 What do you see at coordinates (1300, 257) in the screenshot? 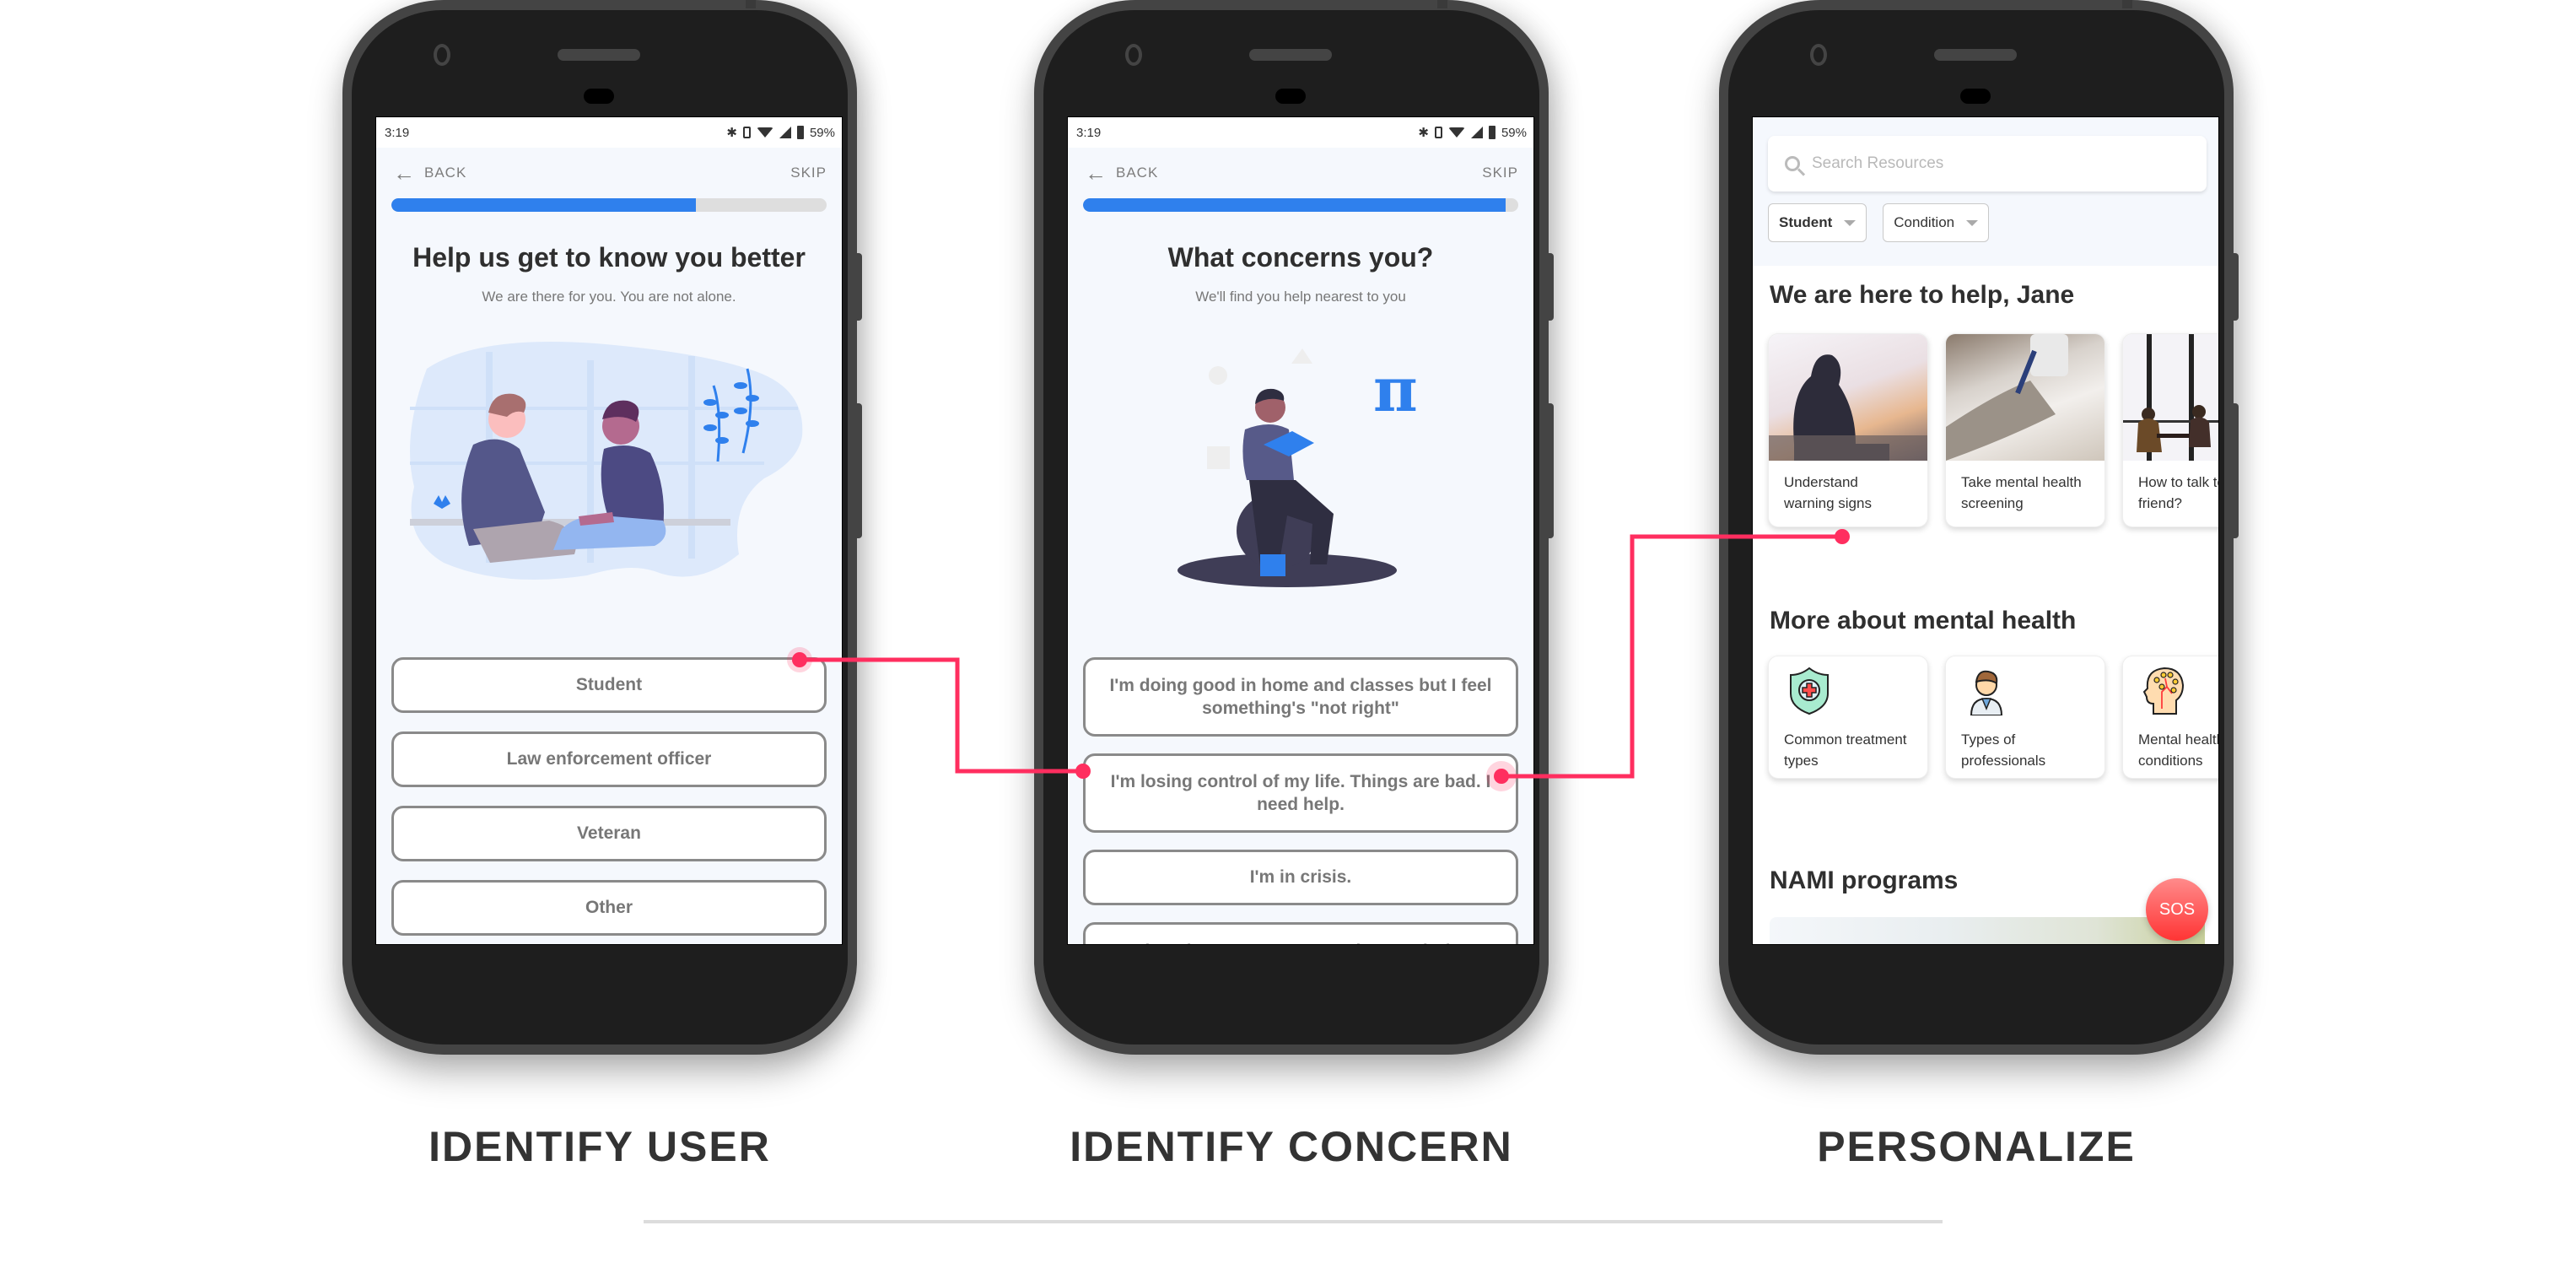
I see `page-title: What concerns you?` at bounding box center [1300, 257].